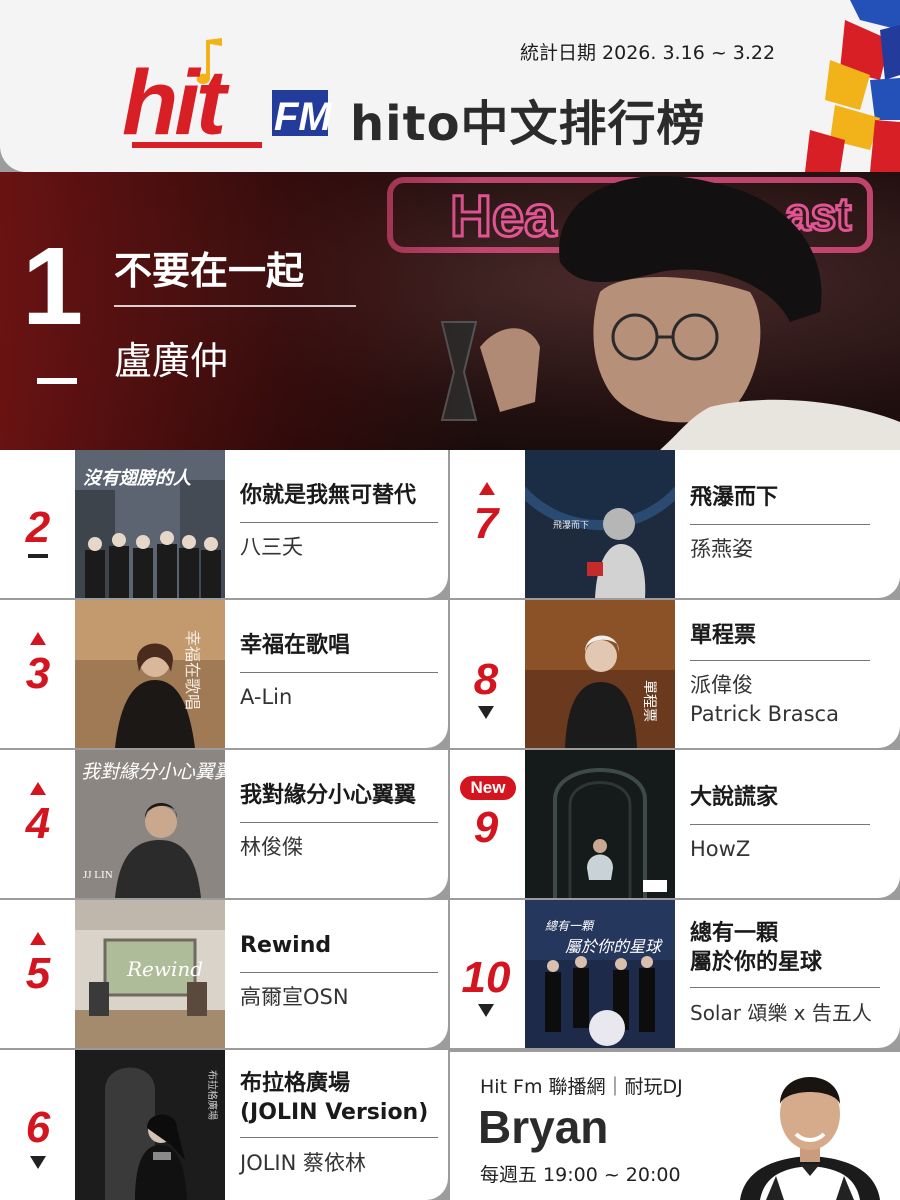 This screenshot has height=1200, width=900. I want to click on chart-entry-7: 7 飛瀑而下 飛瀑而下 孫燕姿, so click(675, 524).